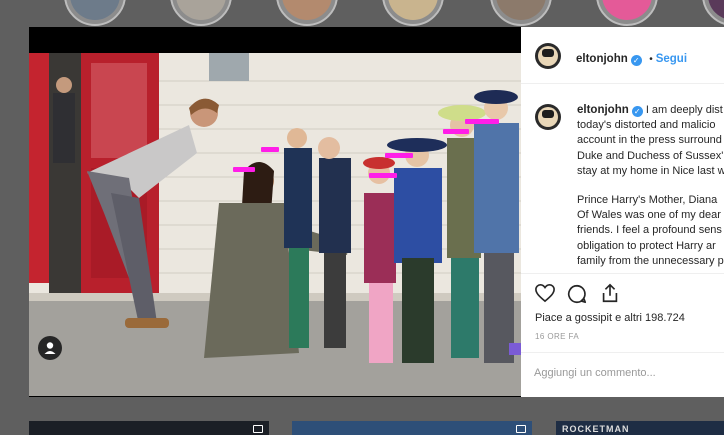 This screenshot has height=435, width=724. I want to click on caption-line: Of Wales was one of my dear, so click(649, 215).